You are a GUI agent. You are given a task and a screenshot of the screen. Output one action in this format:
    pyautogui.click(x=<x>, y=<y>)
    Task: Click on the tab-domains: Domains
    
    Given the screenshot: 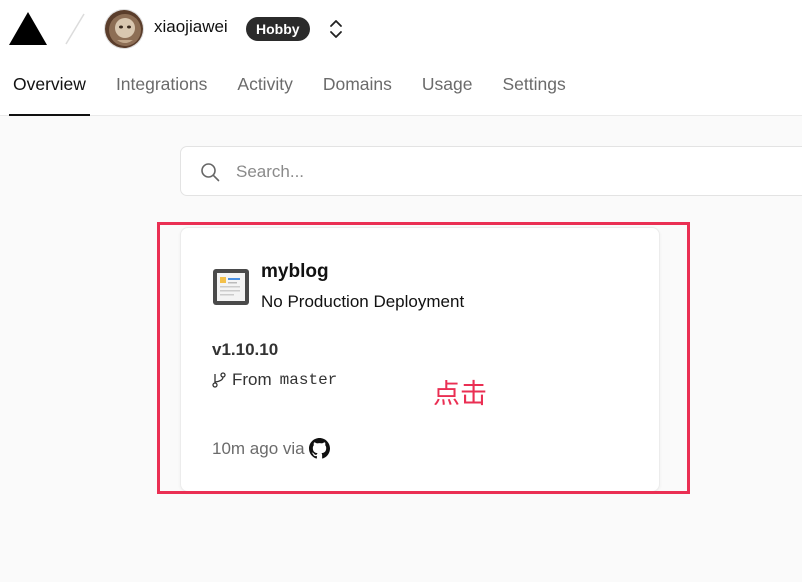 What is the action you would take?
    pyautogui.click(x=357, y=93)
    